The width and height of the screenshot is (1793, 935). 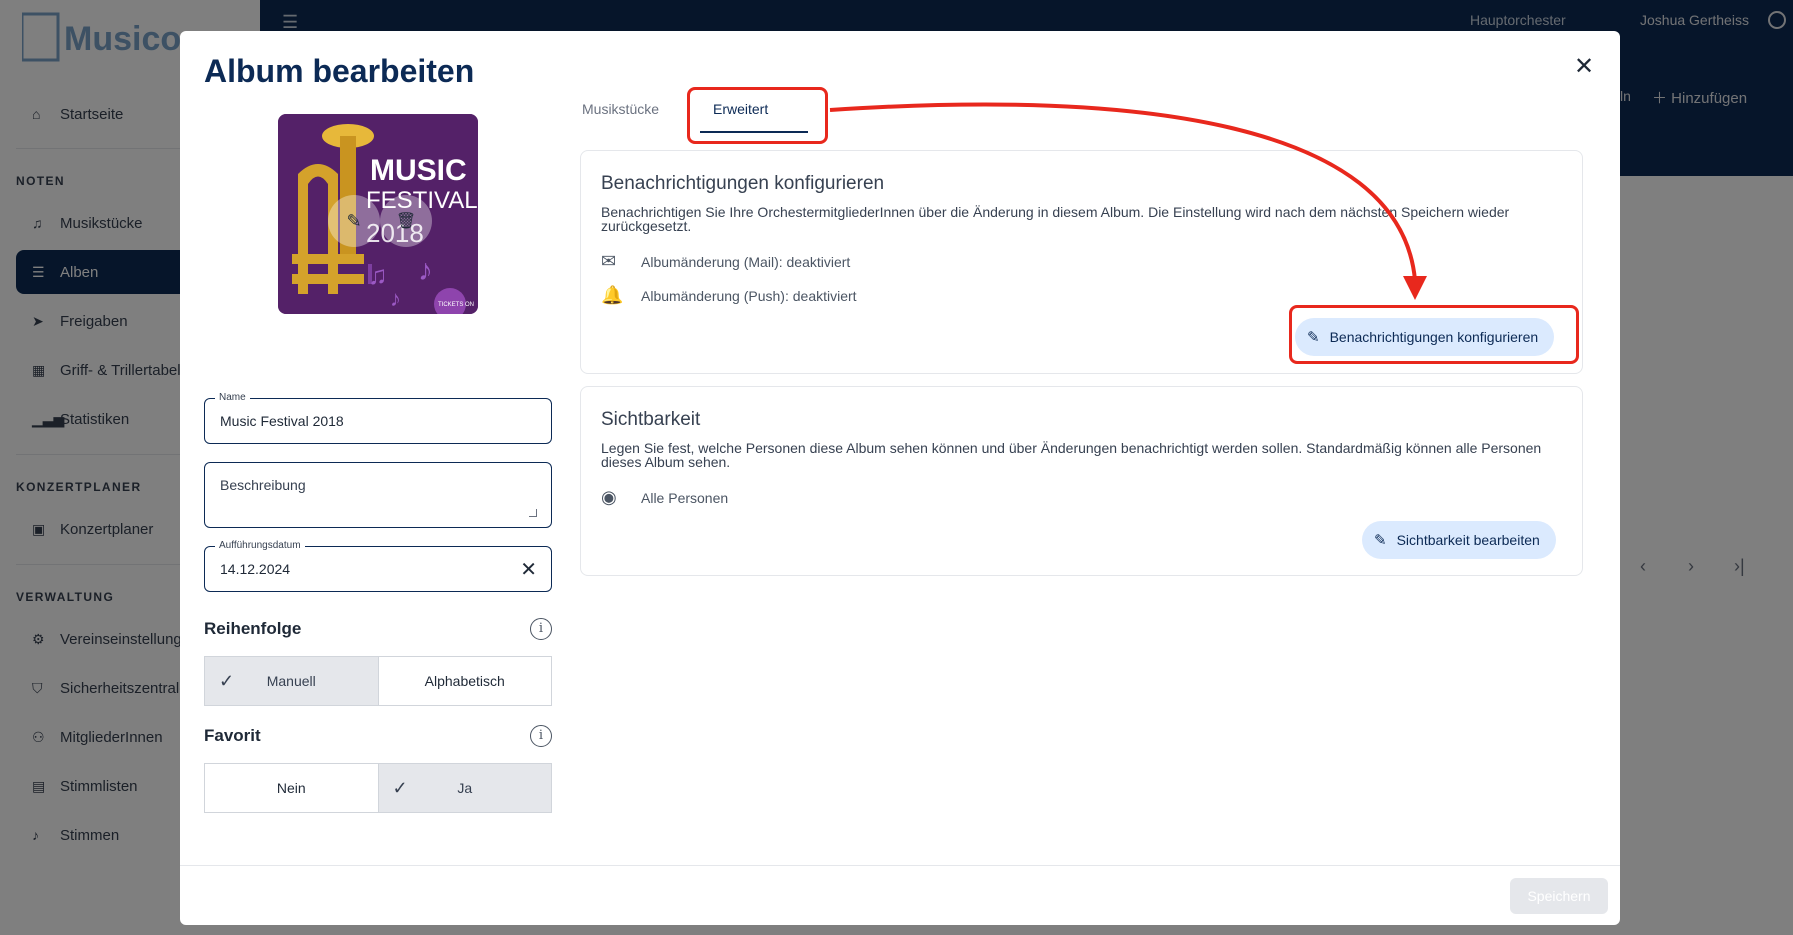 What do you see at coordinates (541, 629) in the screenshot?
I see `order-info-icon: i` at bounding box center [541, 629].